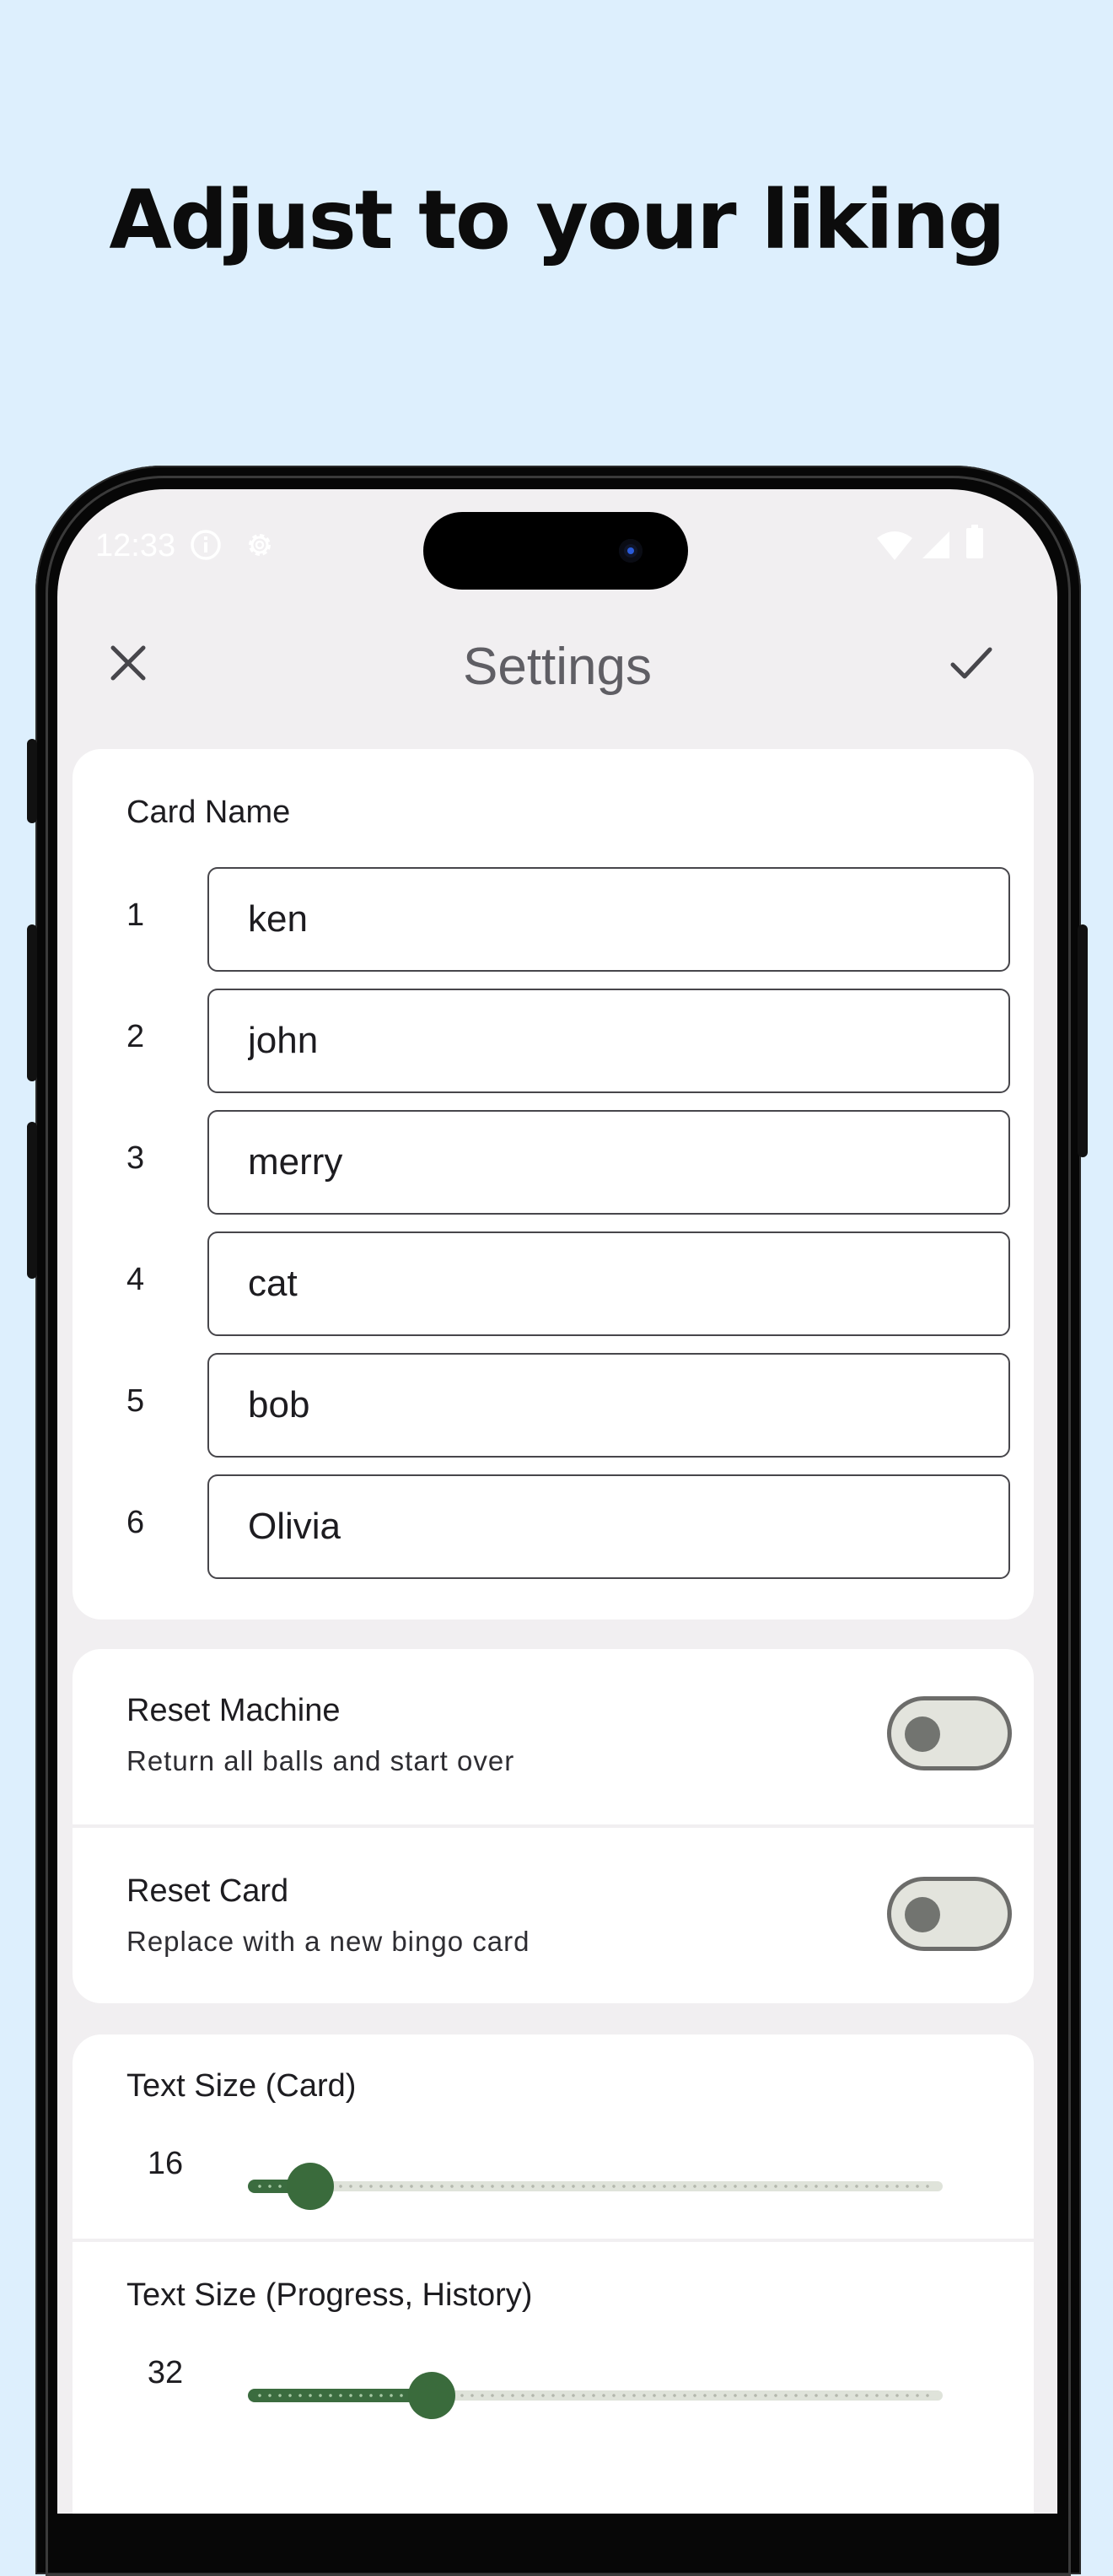 The height and width of the screenshot is (2576, 1113). Describe the element at coordinates (206, 547) in the screenshot. I see `info-icon` at that location.